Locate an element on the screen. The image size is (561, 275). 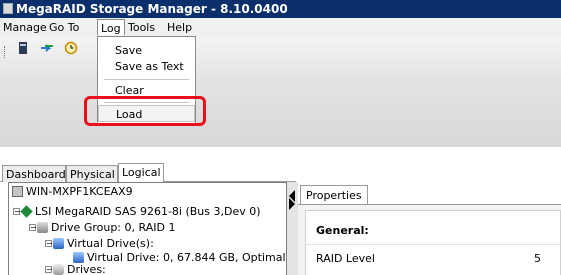
pane-splitter is located at coordinates (292, 228).